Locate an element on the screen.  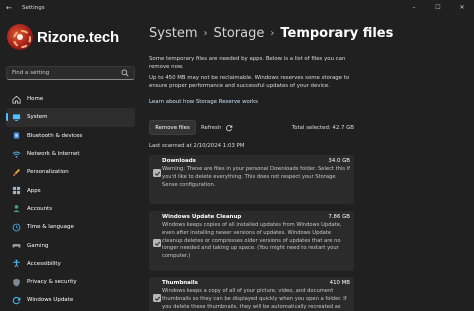
refresh-button: Refresh is located at coordinates (217, 127).